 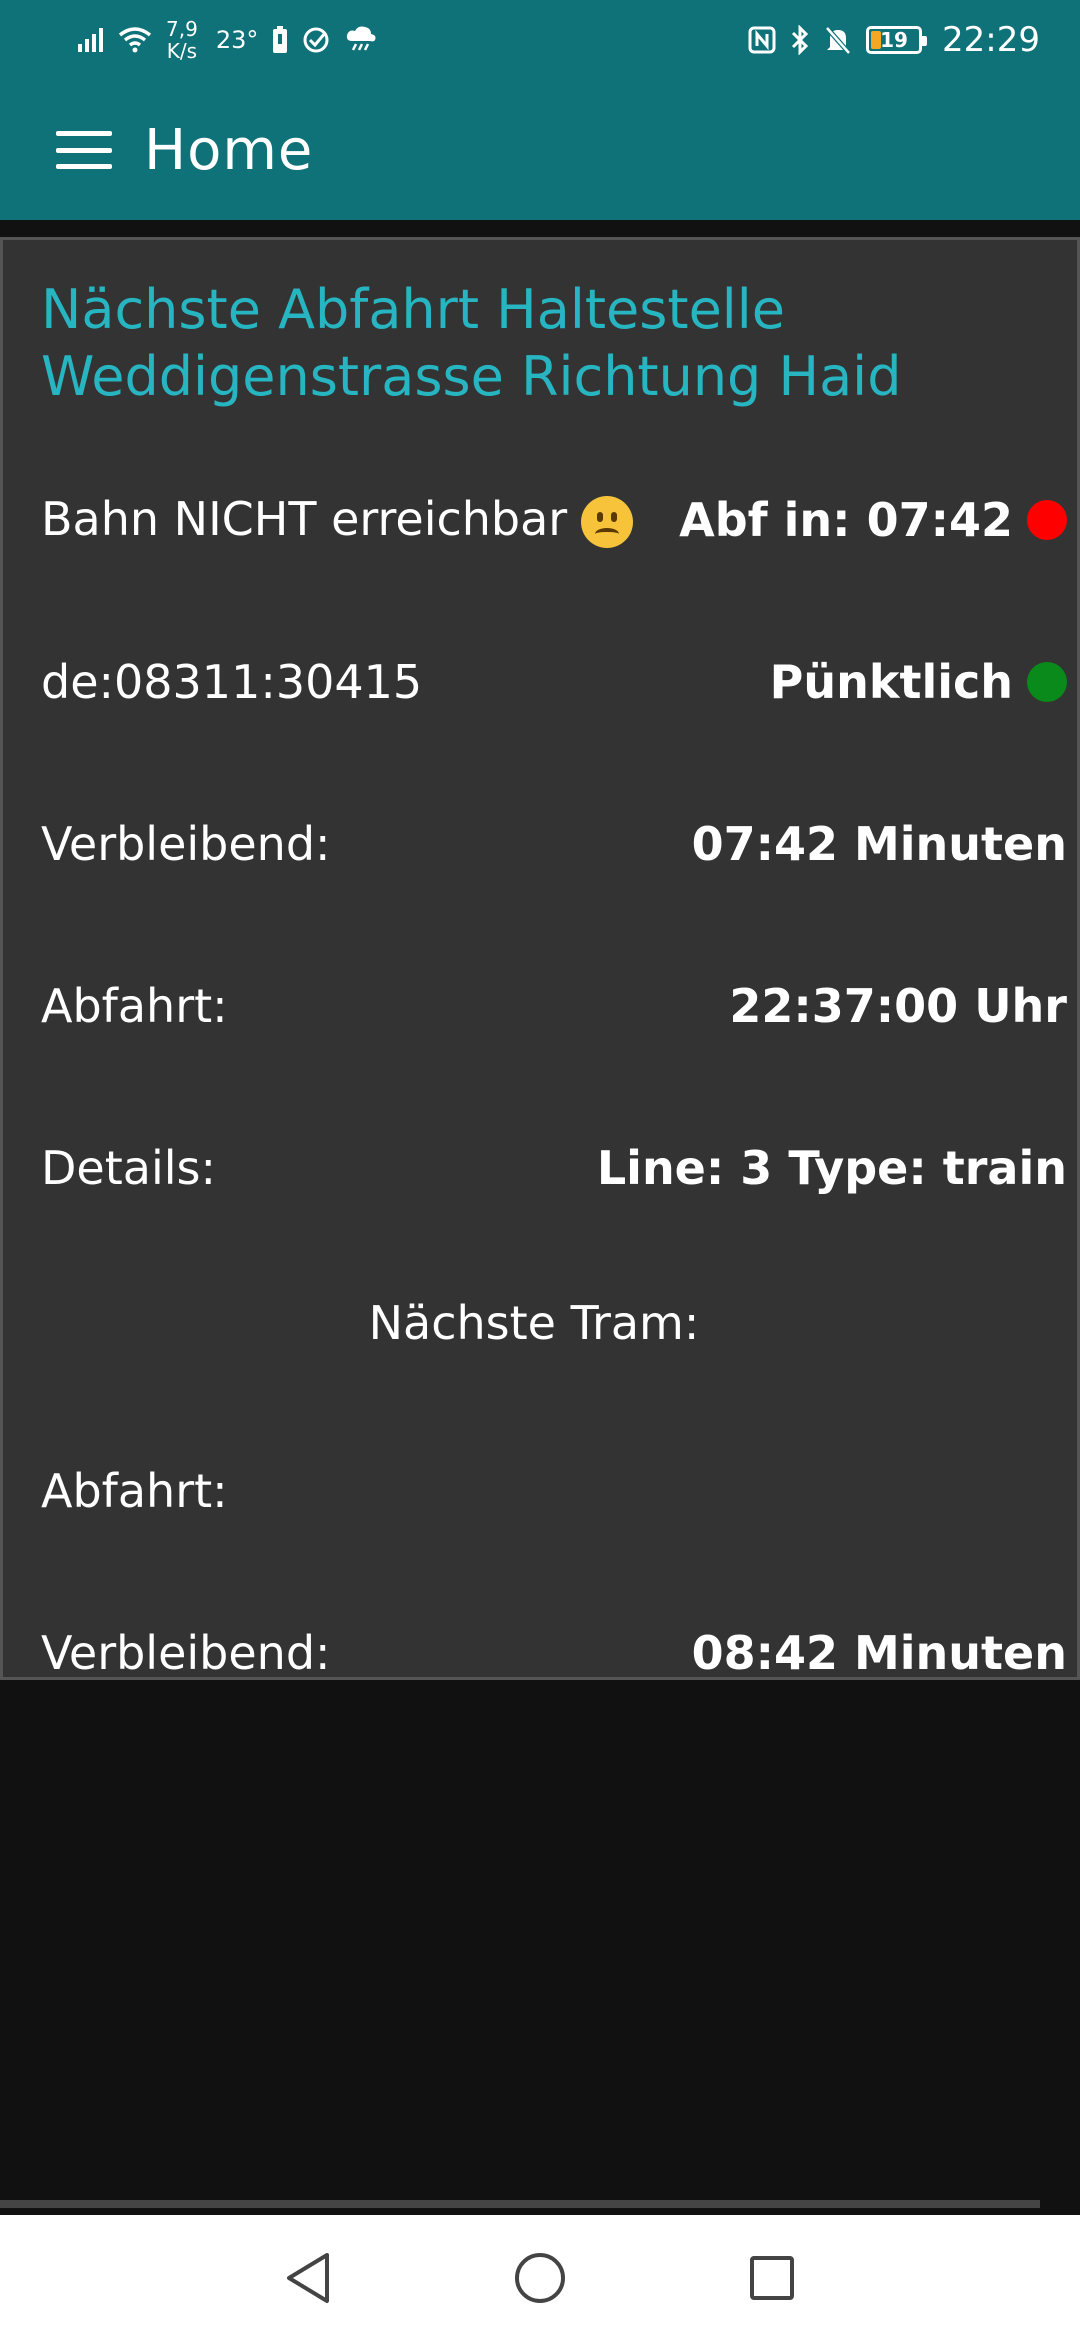 I want to click on bluetooth-icon, so click(x=800, y=40).